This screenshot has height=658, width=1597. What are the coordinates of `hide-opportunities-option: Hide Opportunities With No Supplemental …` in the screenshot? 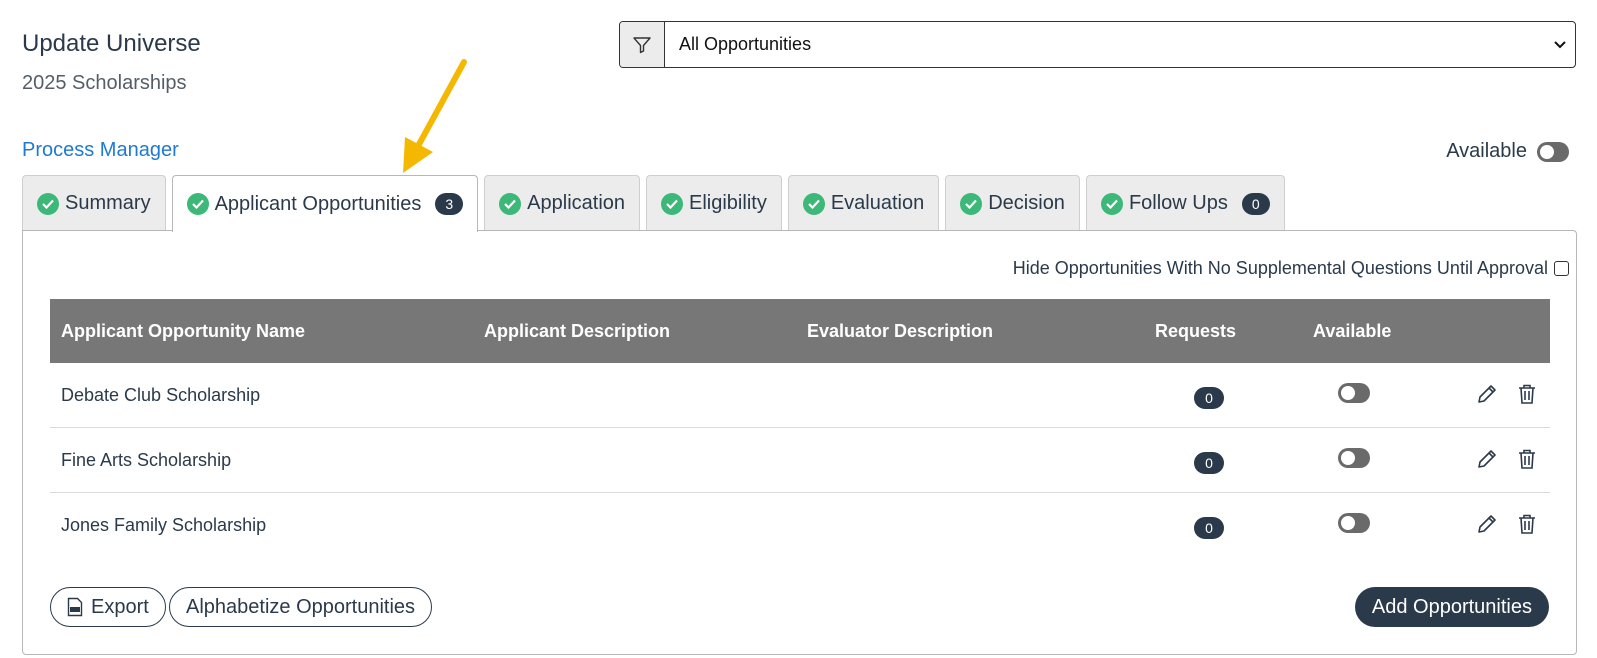 It's located at (1291, 268).